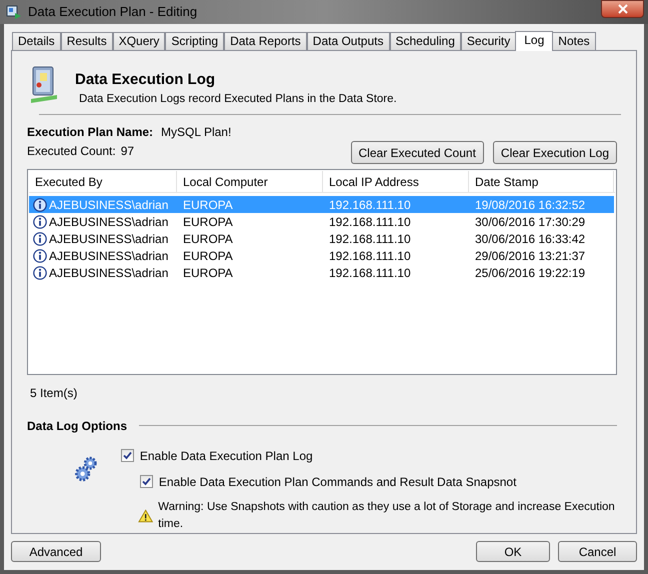 This screenshot has width=648, height=574. What do you see at coordinates (321, 255) in the screenshot?
I see `log-row: AJEBUSINESS\adrian EUROPA 192.168.111.10 29/06/2016 13:21:37` at bounding box center [321, 255].